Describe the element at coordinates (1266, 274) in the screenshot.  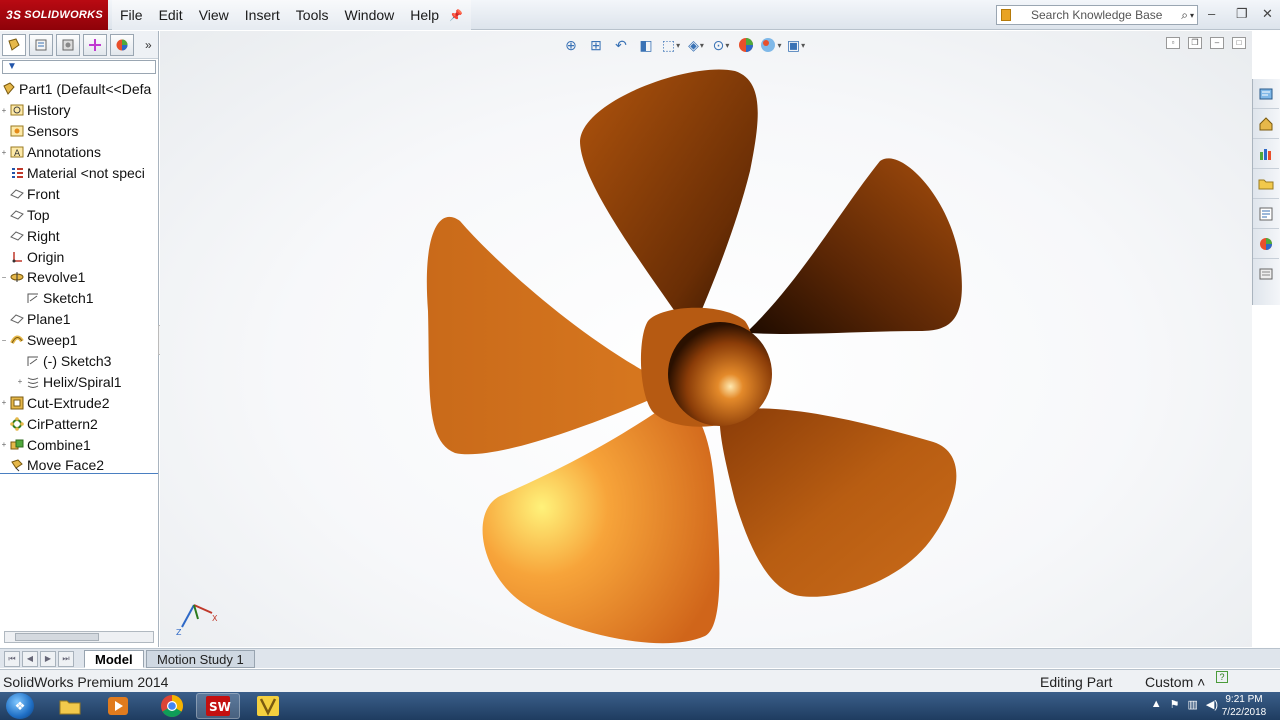
I see `custom-properties-icon` at that location.